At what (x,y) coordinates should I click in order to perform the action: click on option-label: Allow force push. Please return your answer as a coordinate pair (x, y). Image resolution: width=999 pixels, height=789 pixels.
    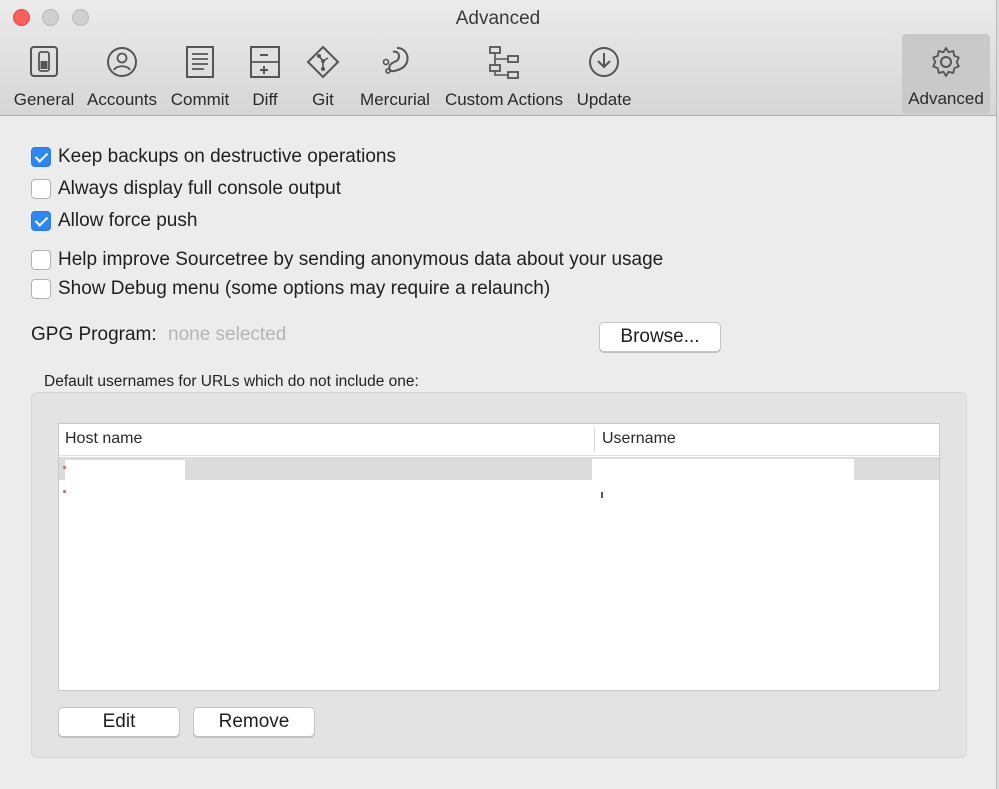
    Looking at the image, I should click on (128, 220).